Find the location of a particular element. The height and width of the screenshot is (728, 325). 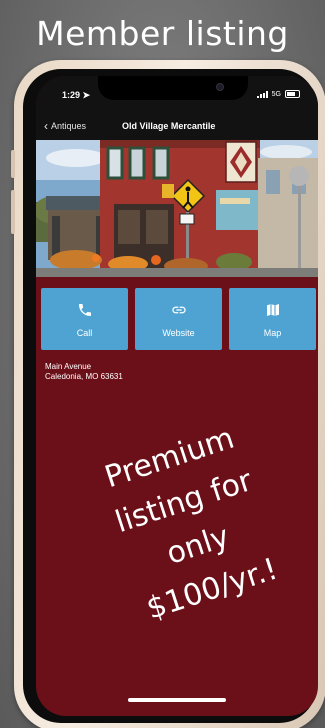

action-buttons: Call Website Map is located at coordinates (179, 319).